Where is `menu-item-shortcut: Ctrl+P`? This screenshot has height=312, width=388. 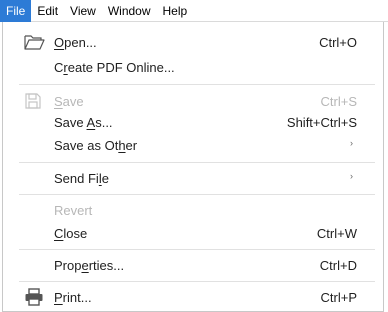
menu-item-shortcut: Ctrl+P is located at coordinates (338, 297).